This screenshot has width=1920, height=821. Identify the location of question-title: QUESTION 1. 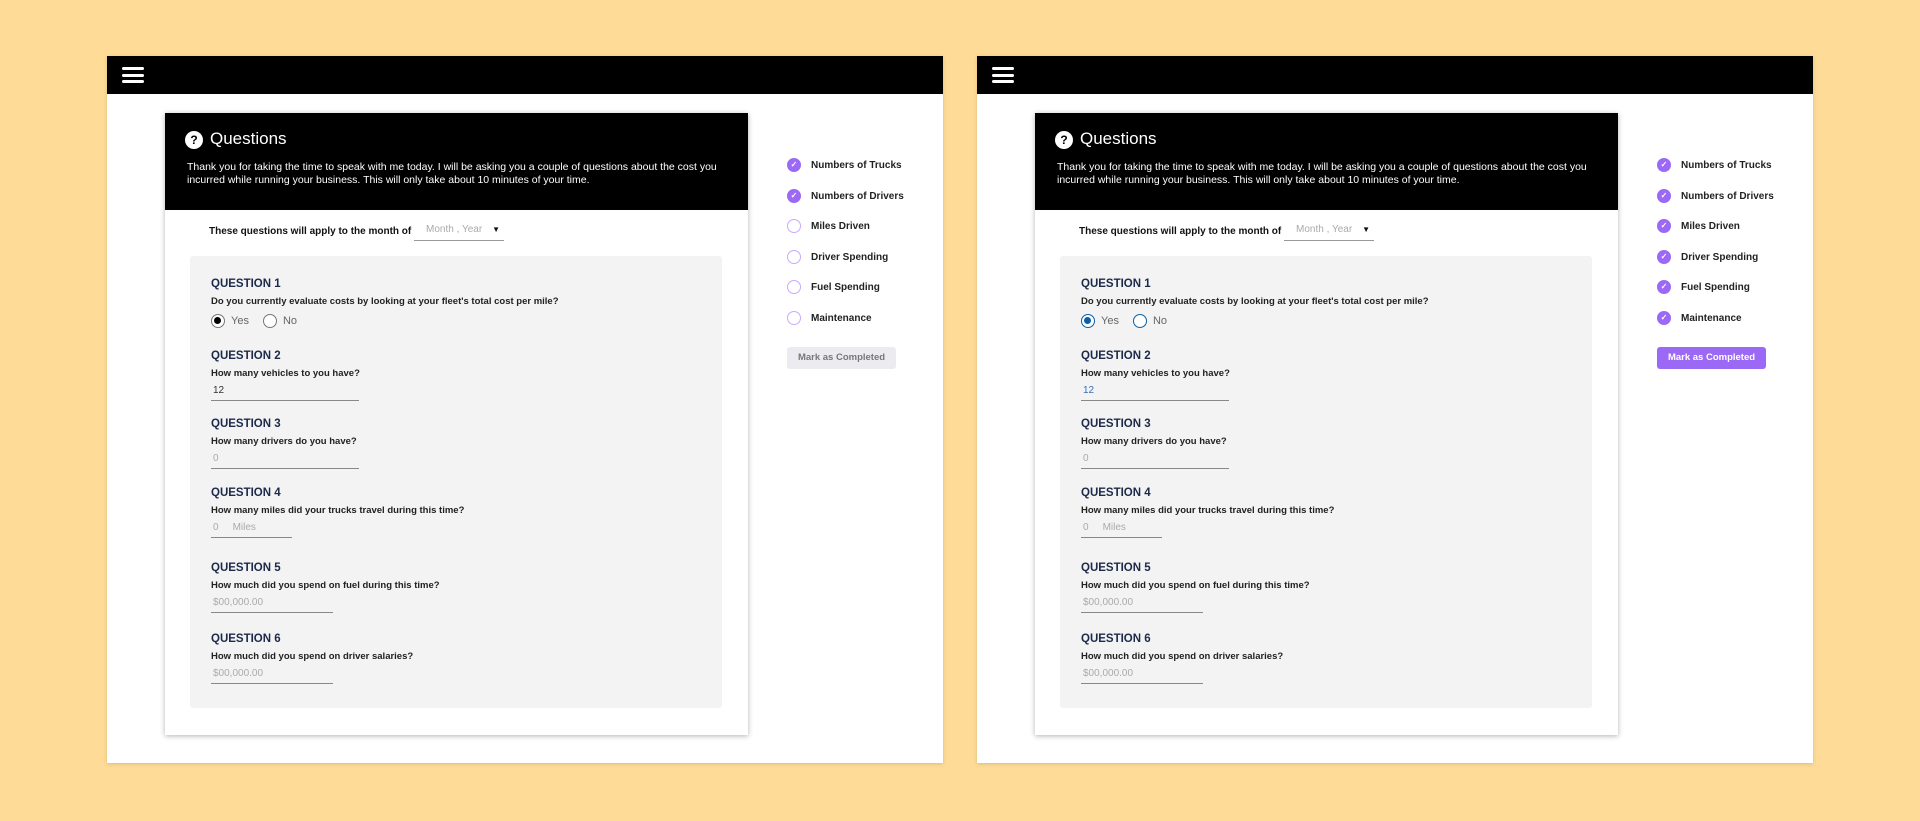
(1116, 284).